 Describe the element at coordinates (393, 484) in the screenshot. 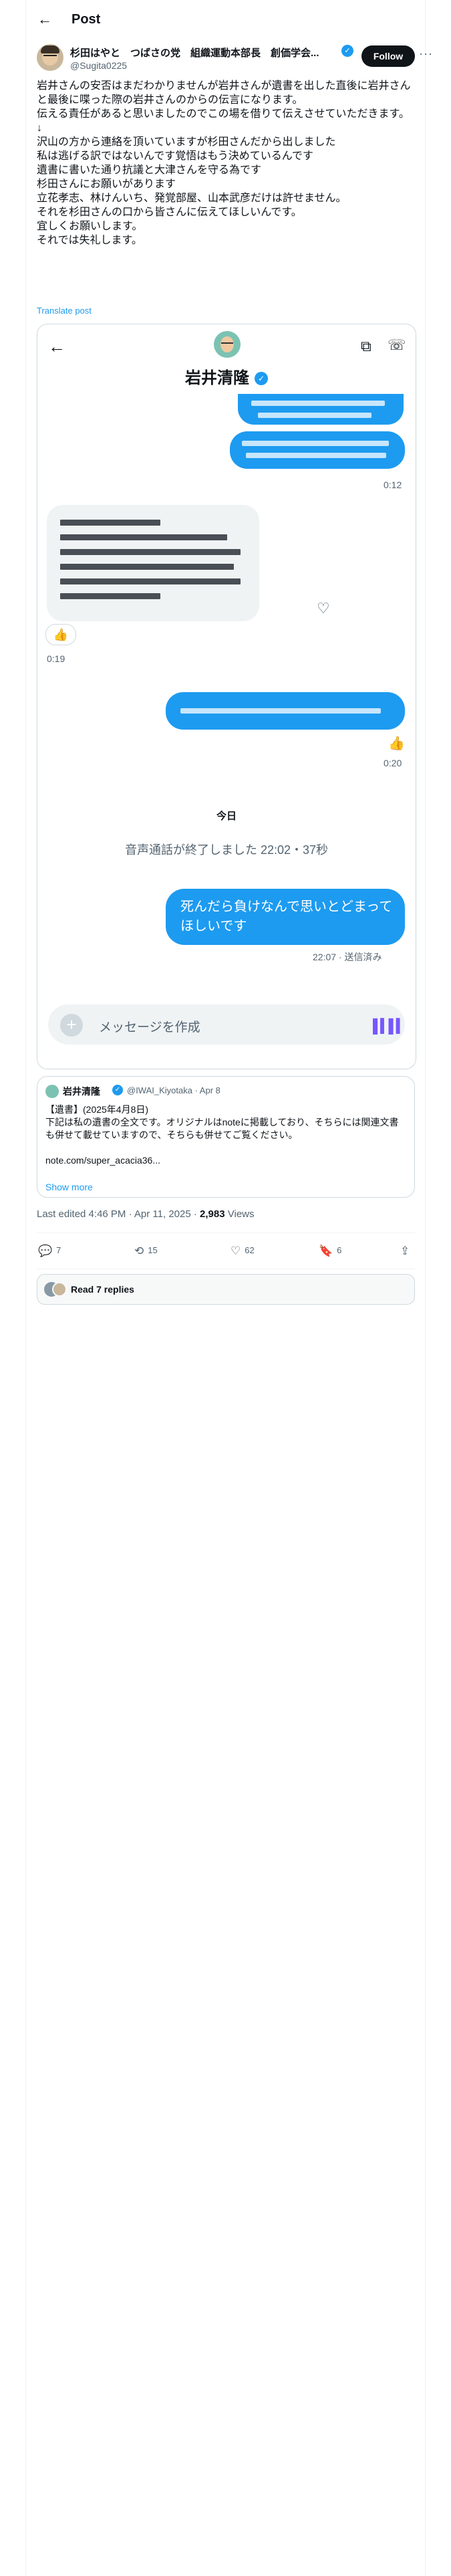

I see `message-time: 0:12` at that location.